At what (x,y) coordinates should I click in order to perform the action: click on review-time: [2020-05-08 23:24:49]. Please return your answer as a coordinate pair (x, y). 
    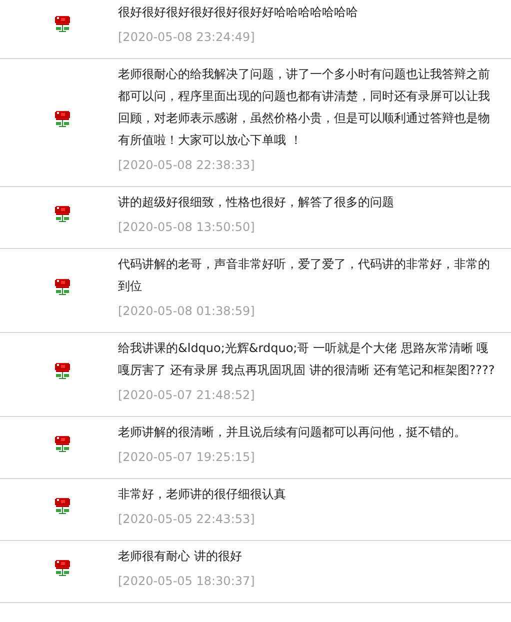
    Looking at the image, I should click on (187, 37).